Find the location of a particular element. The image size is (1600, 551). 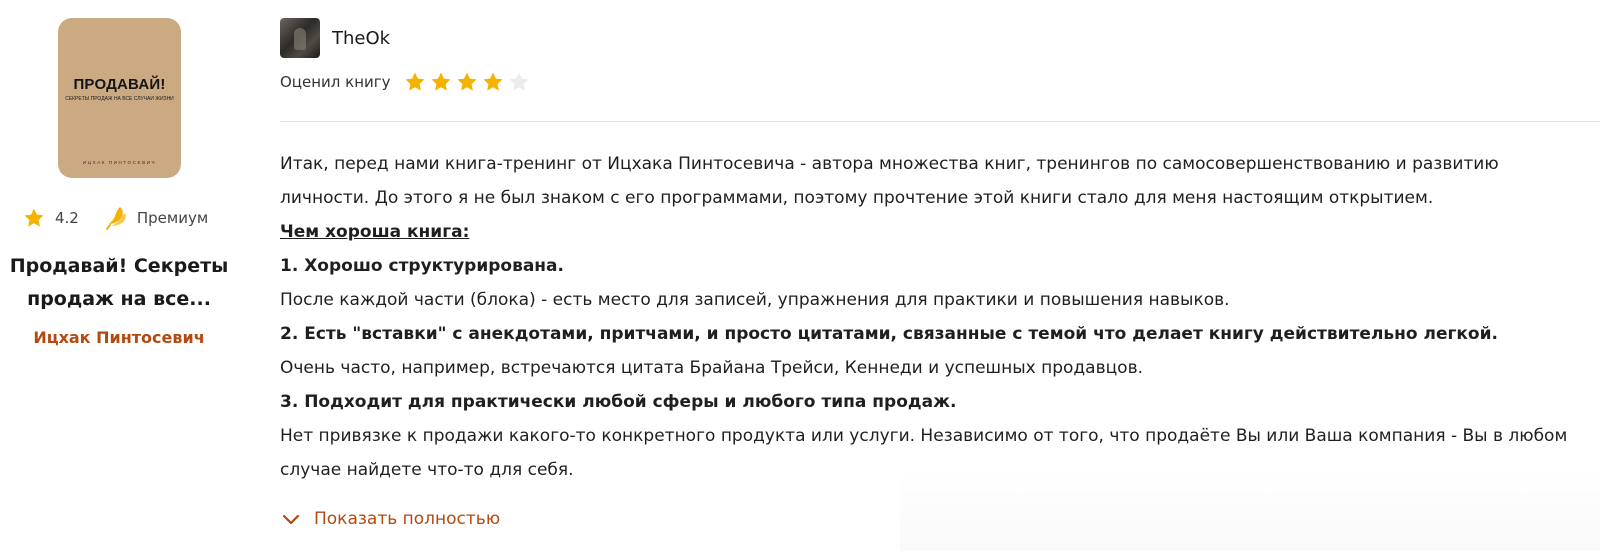

book-rating: 4.2 is located at coordinates (67, 218).